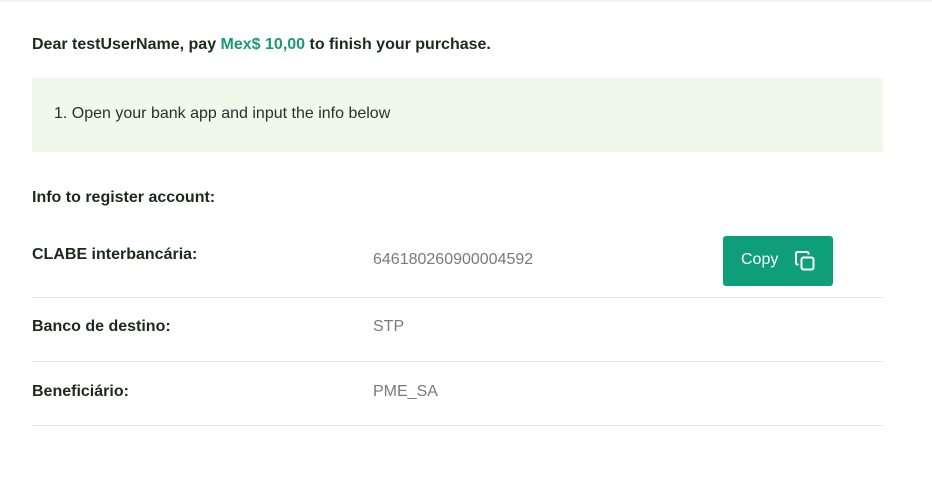 The height and width of the screenshot is (498, 932). What do you see at coordinates (115, 254) in the screenshot?
I see `clabe-label: CLABE interbancária:` at bounding box center [115, 254].